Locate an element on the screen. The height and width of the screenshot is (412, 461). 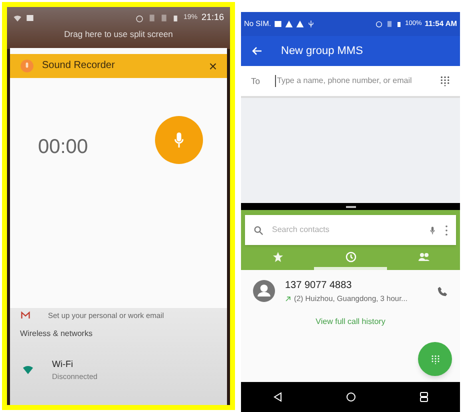
battery-icon is located at coordinates (176, 18).